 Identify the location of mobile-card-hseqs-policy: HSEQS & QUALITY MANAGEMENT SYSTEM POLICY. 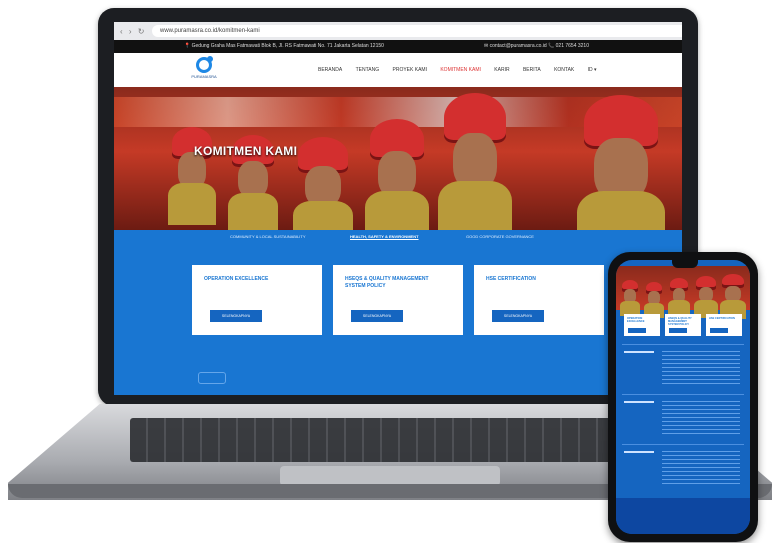
(683, 325).